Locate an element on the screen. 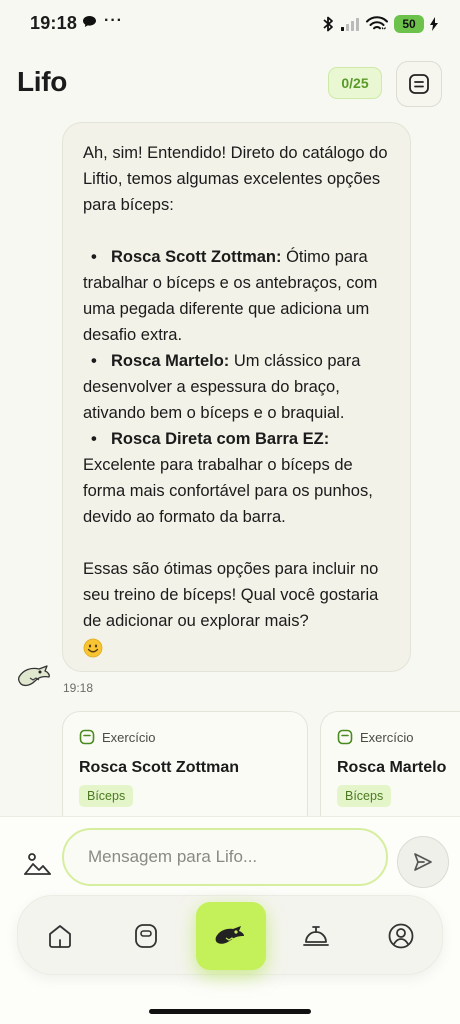 The width and height of the screenshot is (460, 1024). ai-assistant-icon is located at coordinates (229, 935).